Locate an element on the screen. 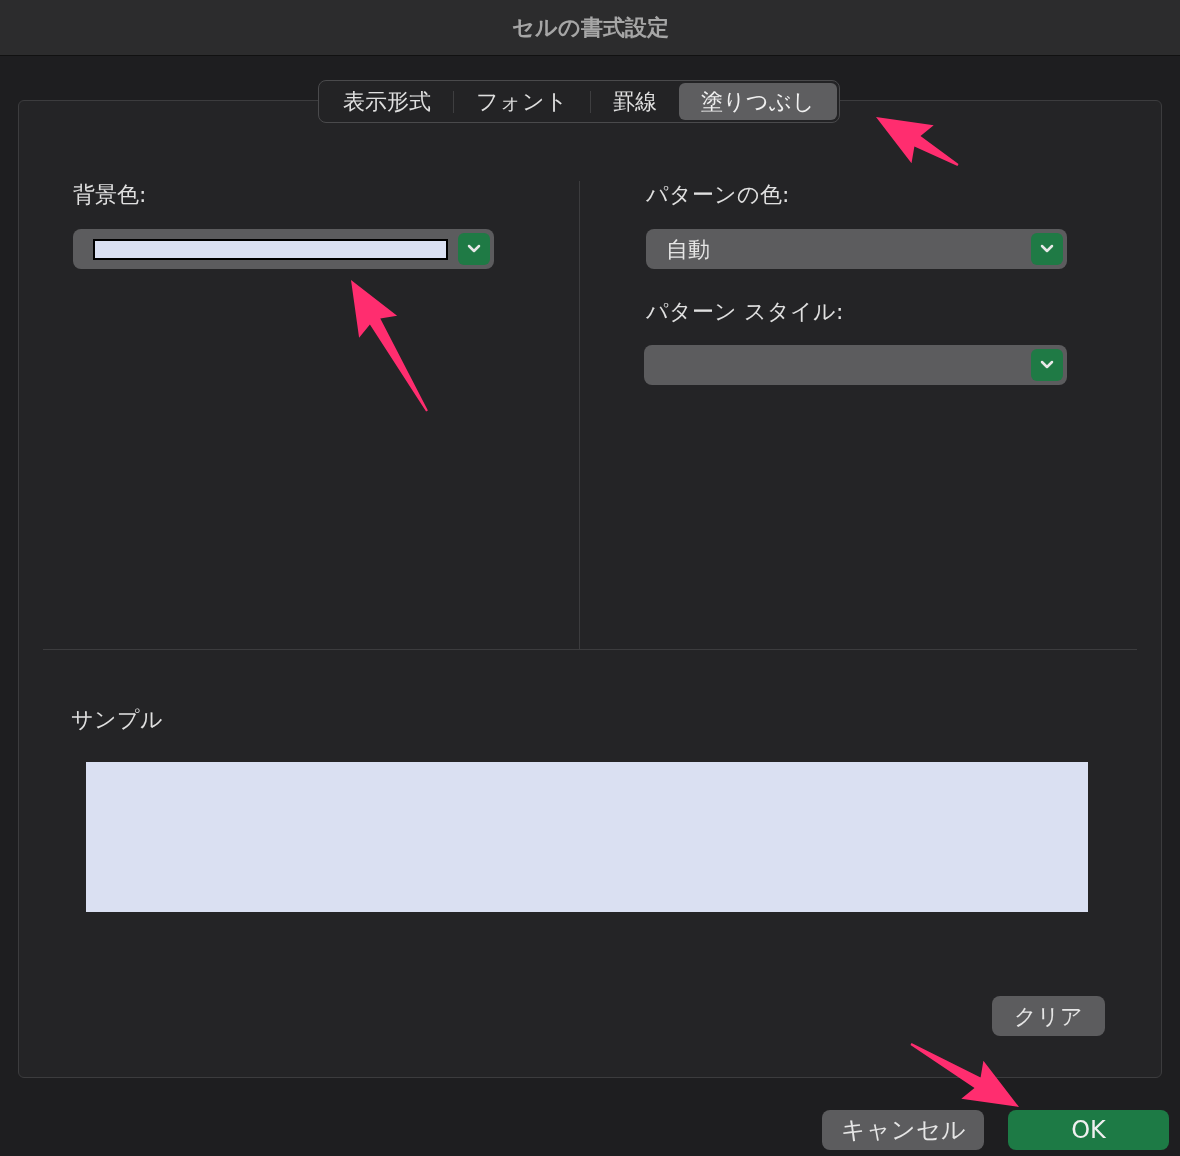  clear-button: クリア is located at coordinates (1048, 1016).